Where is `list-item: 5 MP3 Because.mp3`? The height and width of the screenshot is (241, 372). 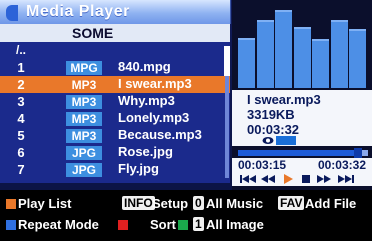
list-item: 5 MP3 Because.mp3 is located at coordinates (115, 135).